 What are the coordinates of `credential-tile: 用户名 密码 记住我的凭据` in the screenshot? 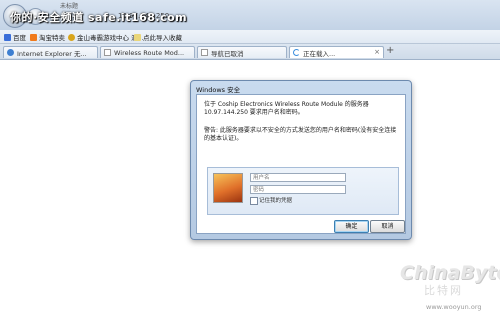 It's located at (303, 191).